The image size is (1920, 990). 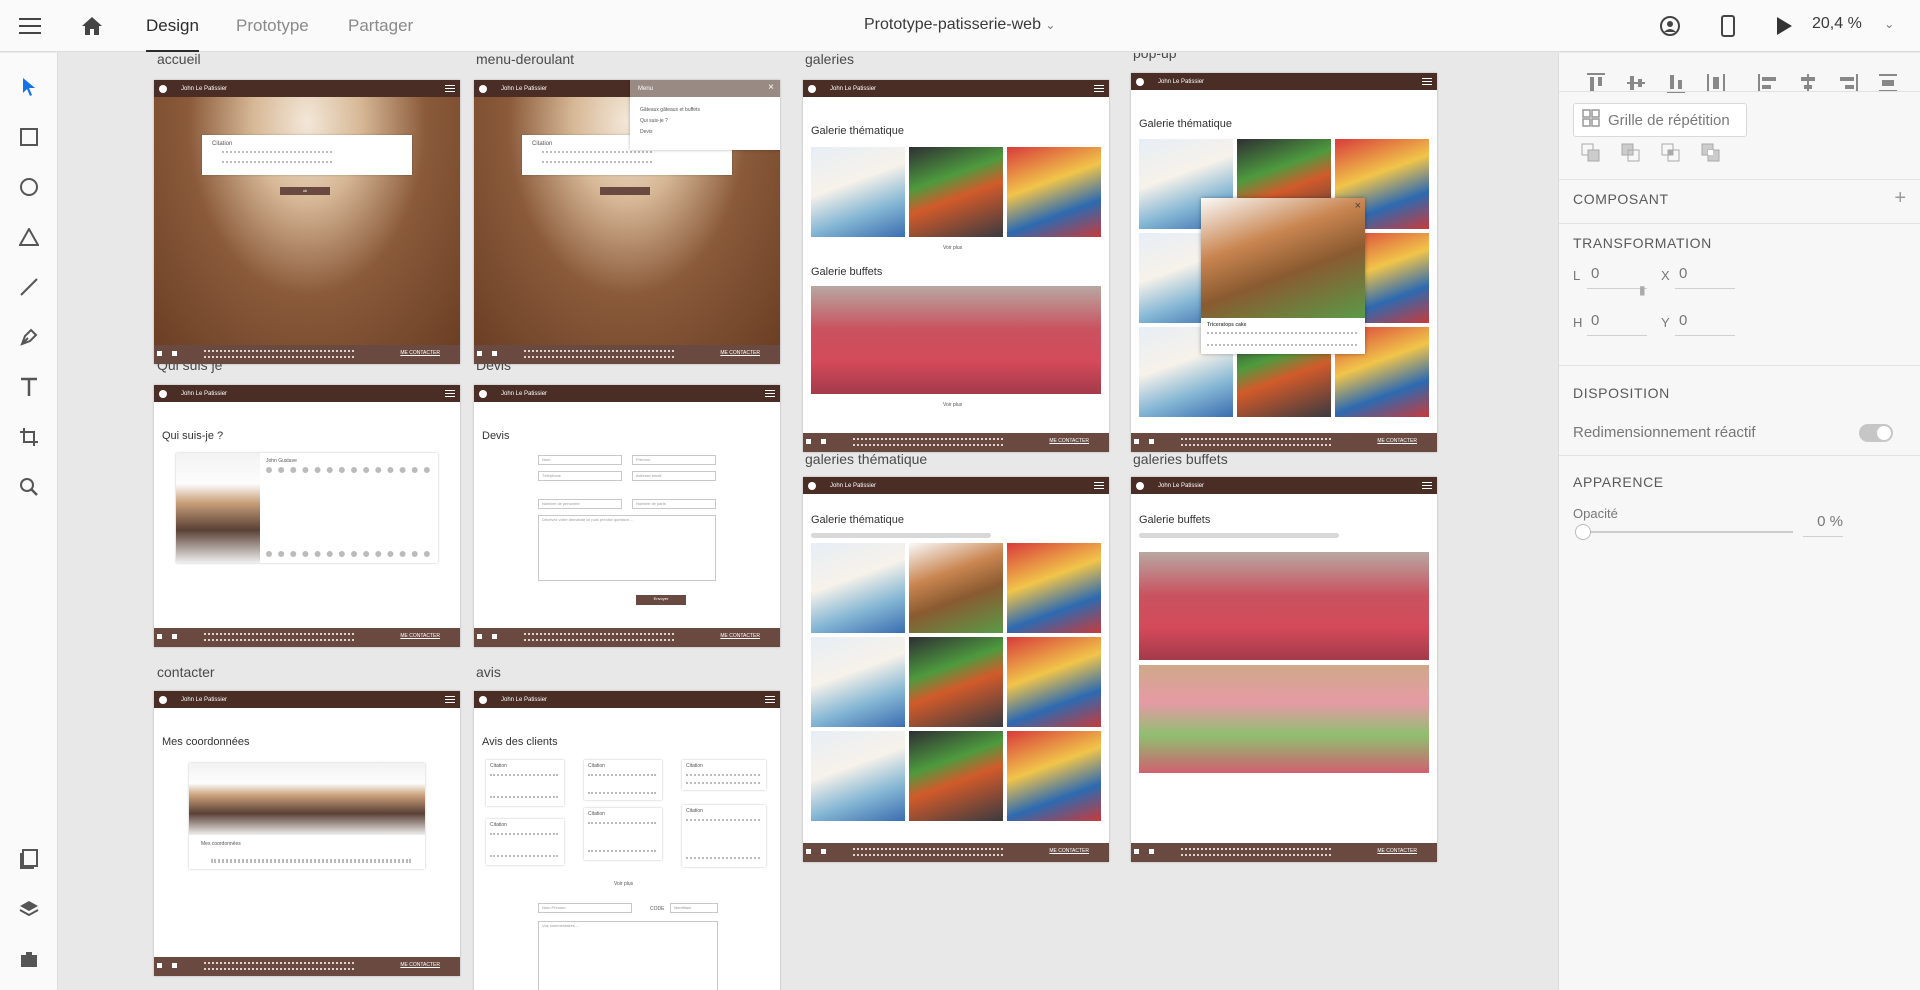 What do you see at coordinates (525, 60) in the screenshot?
I see `artboard-label: menu-deroulant` at bounding box center [525, 60].